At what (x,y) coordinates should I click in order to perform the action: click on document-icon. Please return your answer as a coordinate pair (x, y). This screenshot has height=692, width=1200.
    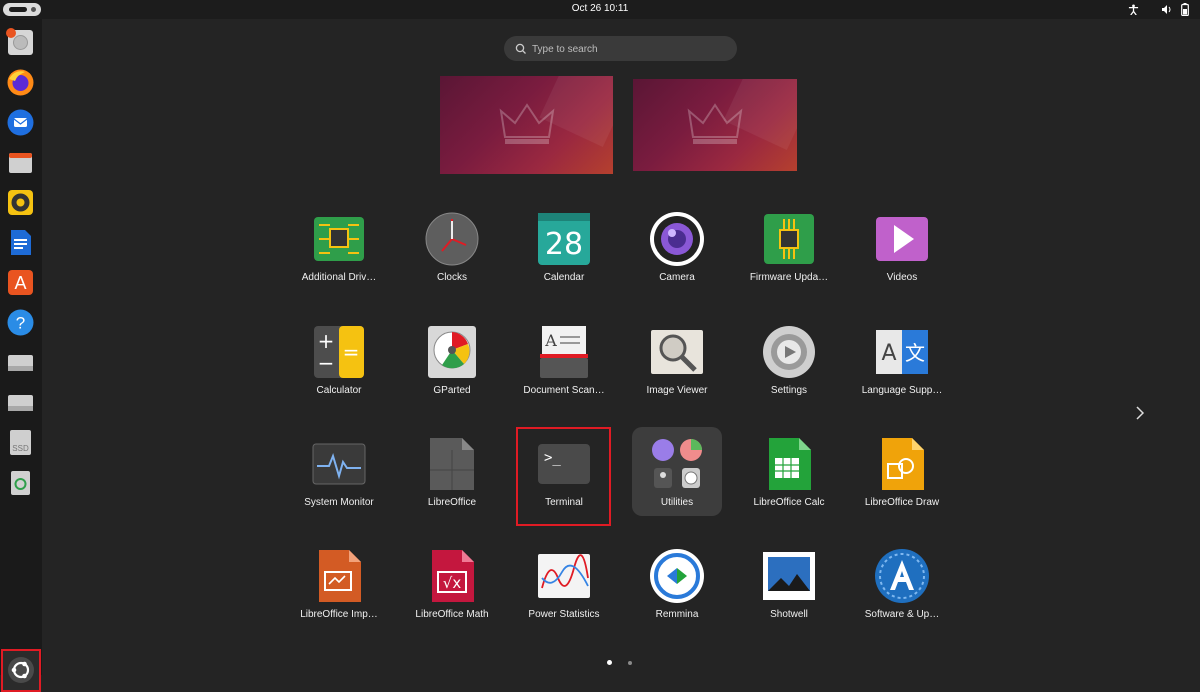
    Looking at the image, I should click on (452, 464).